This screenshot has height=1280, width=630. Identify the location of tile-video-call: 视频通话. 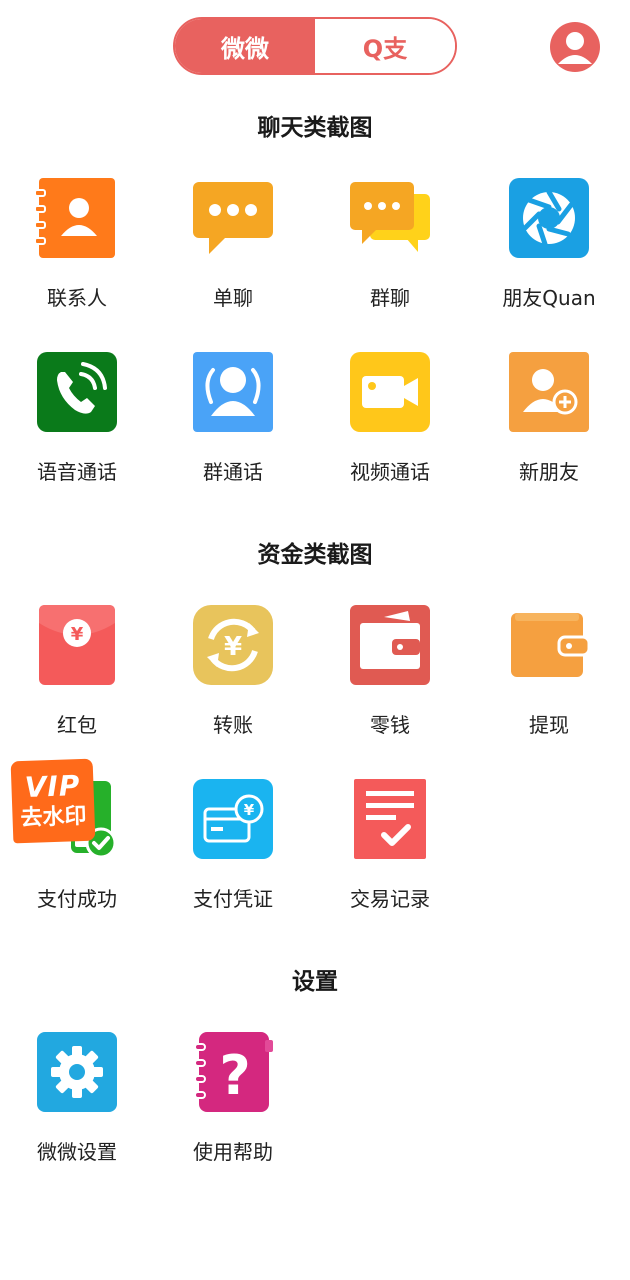
(390, 425).